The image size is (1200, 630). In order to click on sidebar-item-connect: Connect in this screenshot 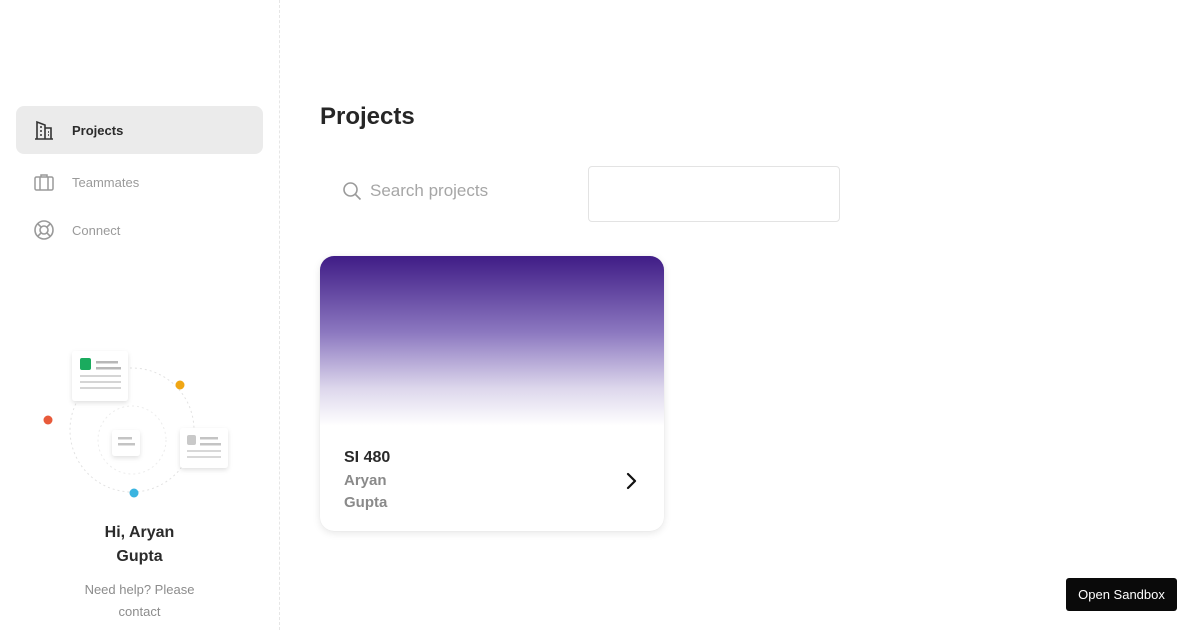, I will do `click(139, 230)`.